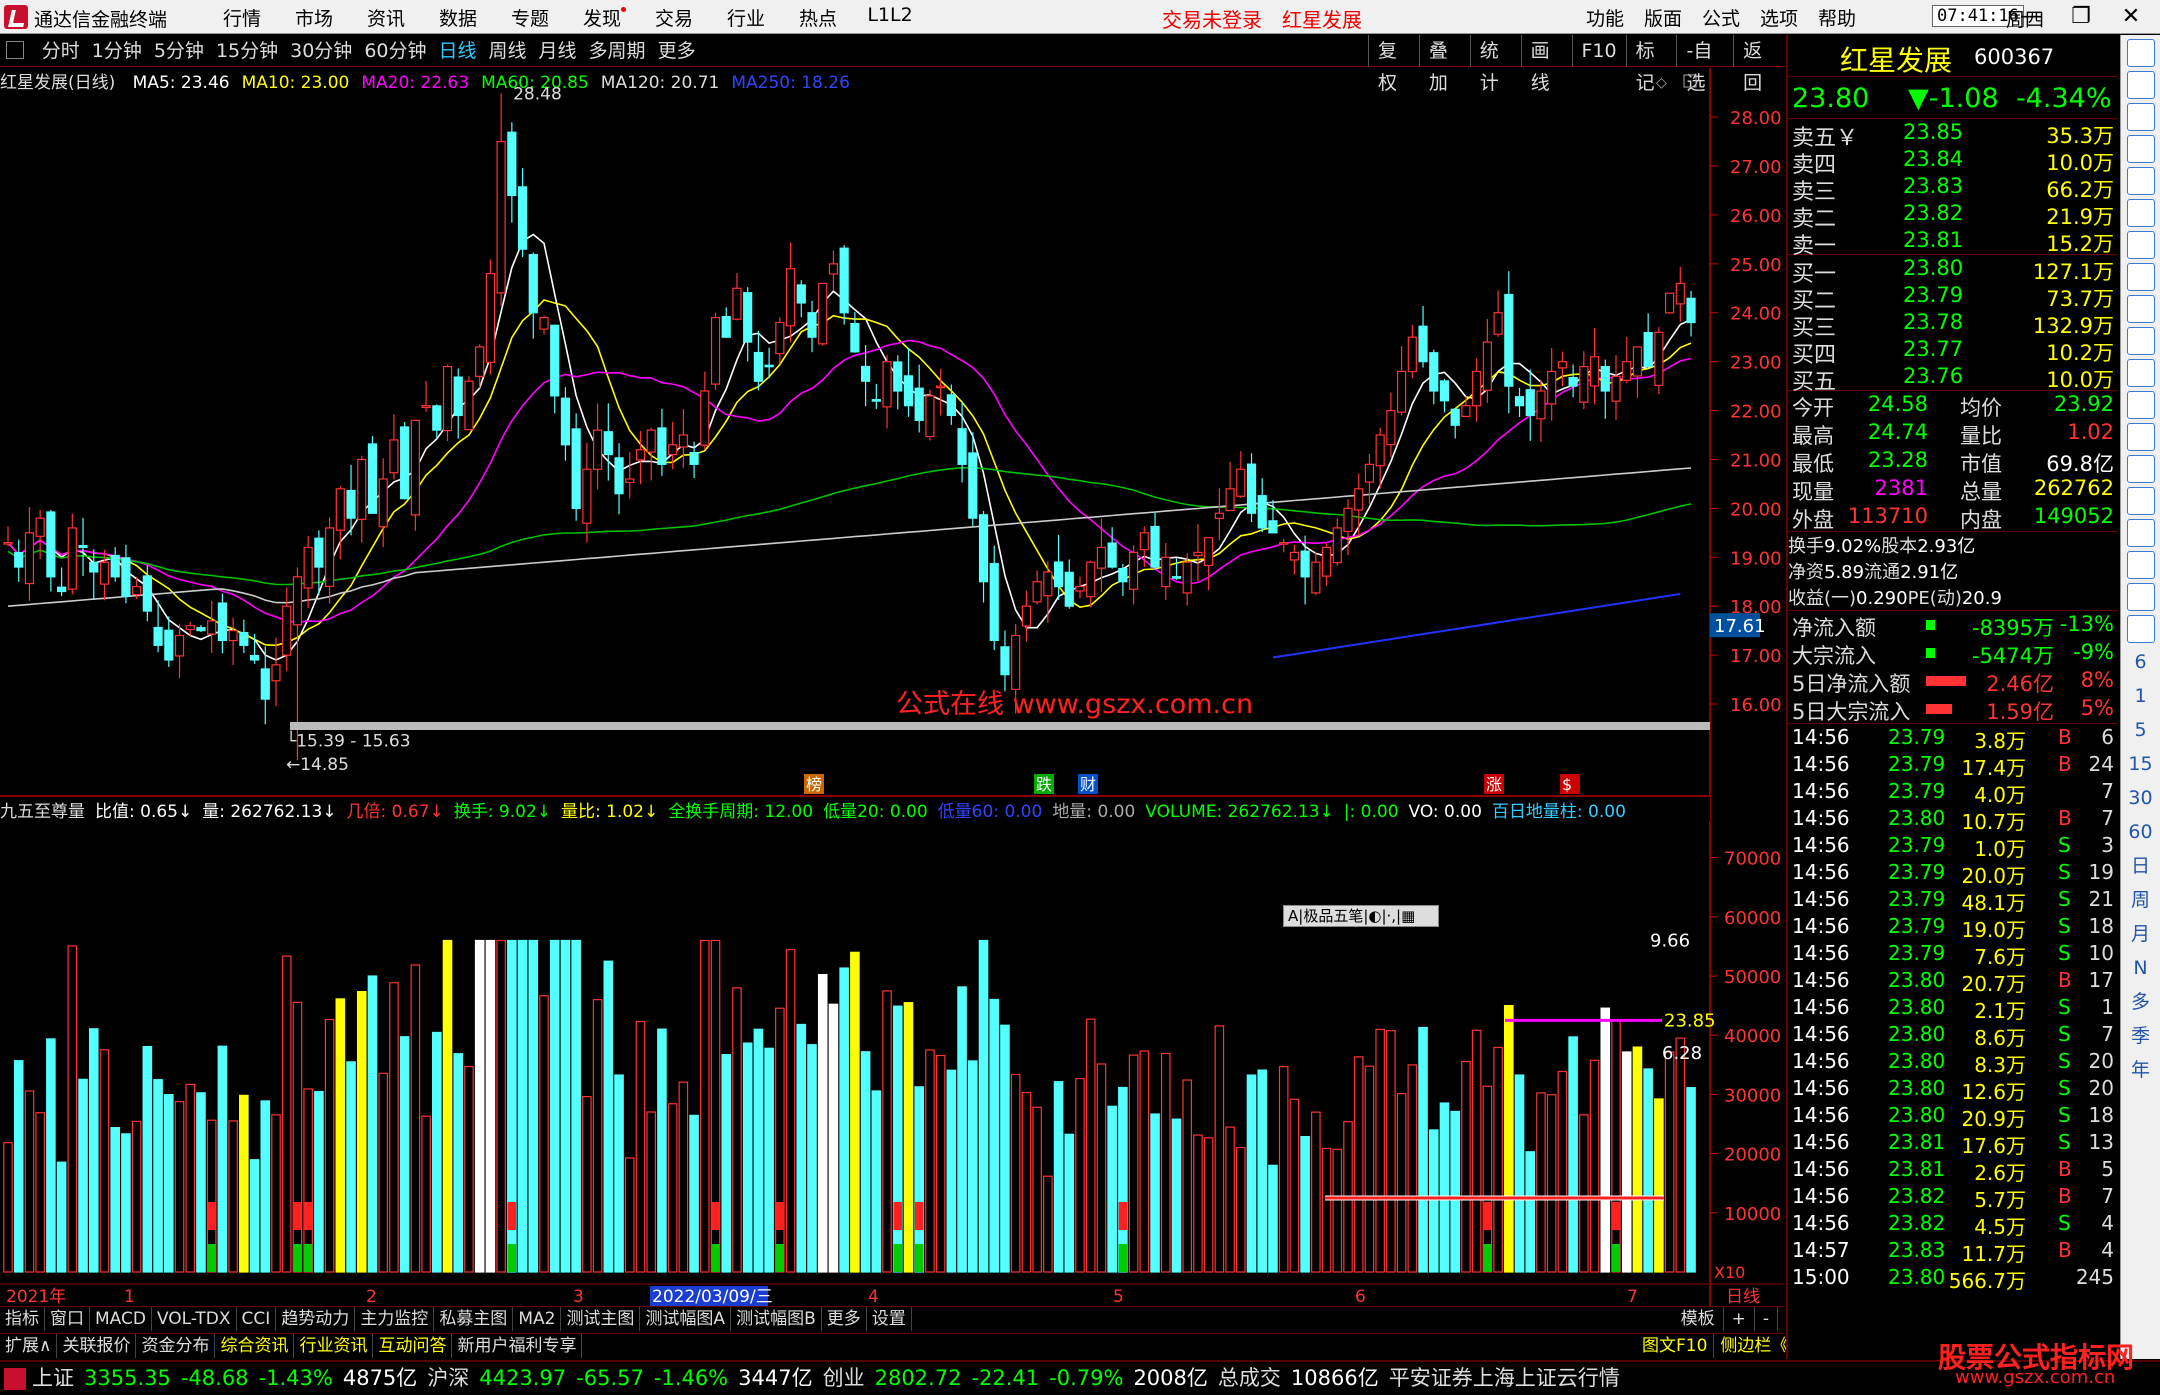 The width and height of the screenshot is (2160, 1395). I want to click on news-icon, so click(2140, 117).